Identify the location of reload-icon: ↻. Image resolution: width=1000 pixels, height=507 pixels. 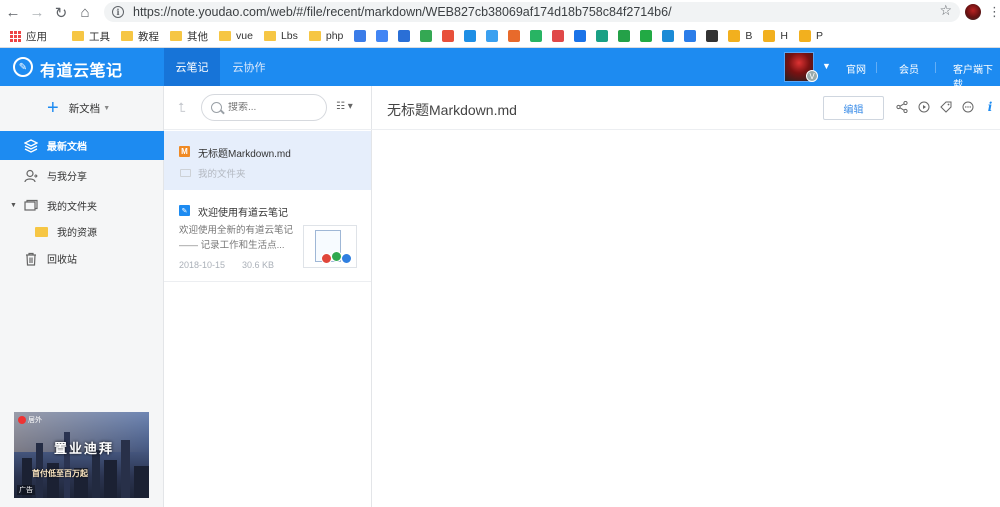
(61, 13).